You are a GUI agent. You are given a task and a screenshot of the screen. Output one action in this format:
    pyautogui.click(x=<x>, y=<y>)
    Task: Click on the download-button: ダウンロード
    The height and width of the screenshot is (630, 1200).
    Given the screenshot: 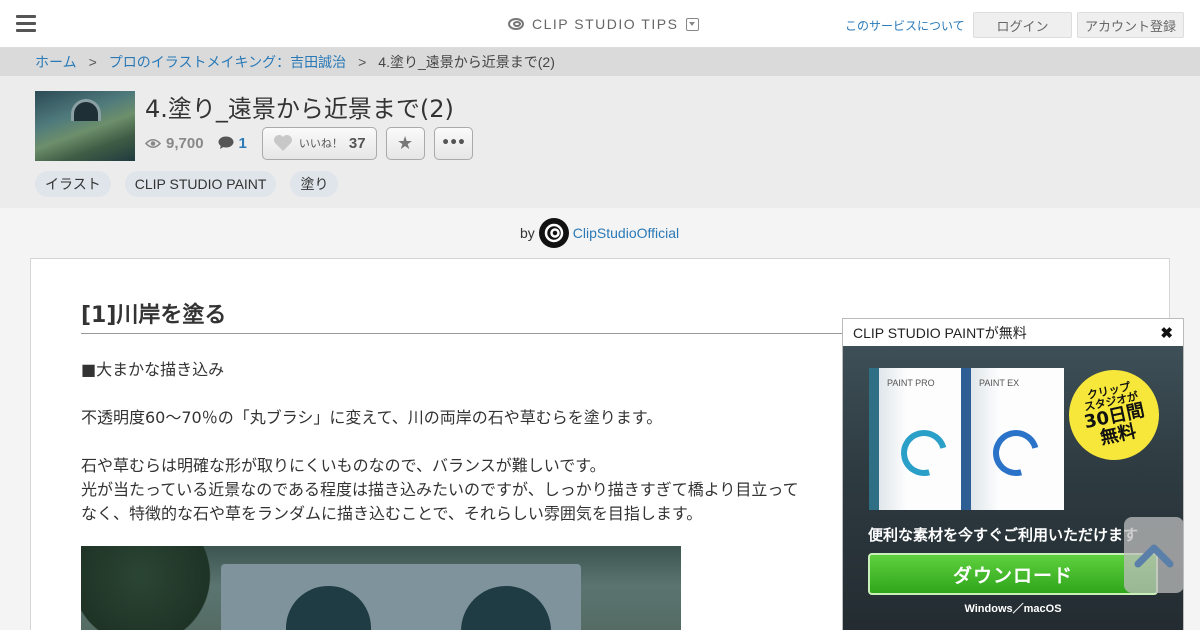 What is the action you would take?
    pyautogui.click(x=1013, y=574)
    